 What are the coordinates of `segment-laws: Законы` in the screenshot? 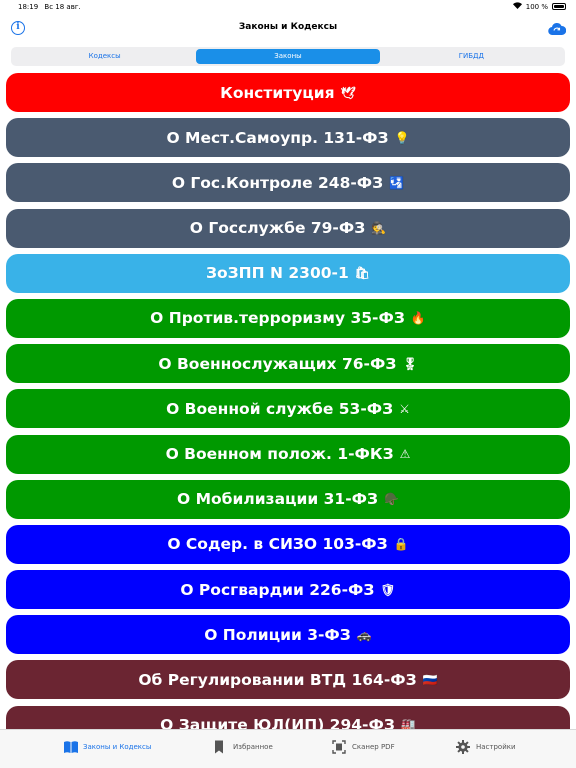 It's located at (288, 56).